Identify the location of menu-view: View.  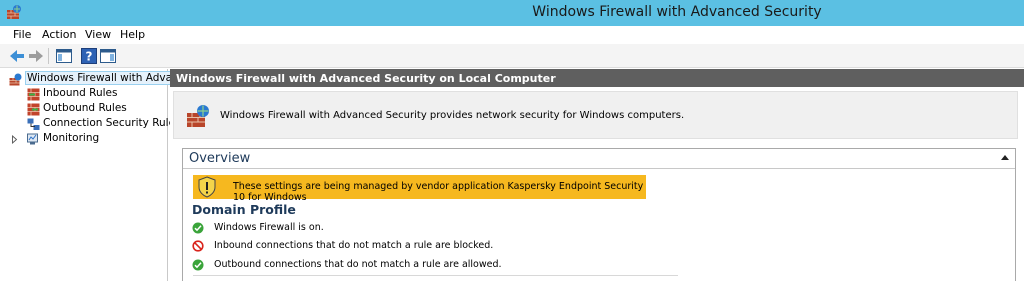
(98, 34).